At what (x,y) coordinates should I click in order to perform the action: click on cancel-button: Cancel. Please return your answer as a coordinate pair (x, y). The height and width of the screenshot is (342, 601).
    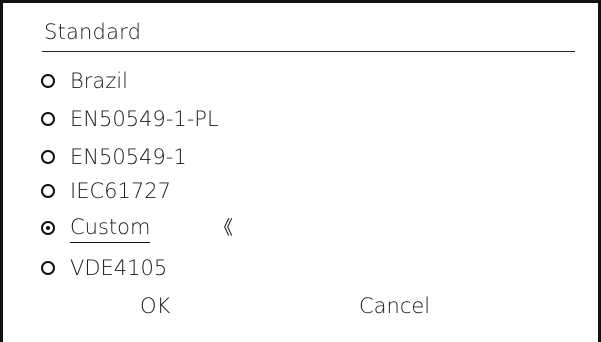
    Looking at the image, I should click on (394, 306).